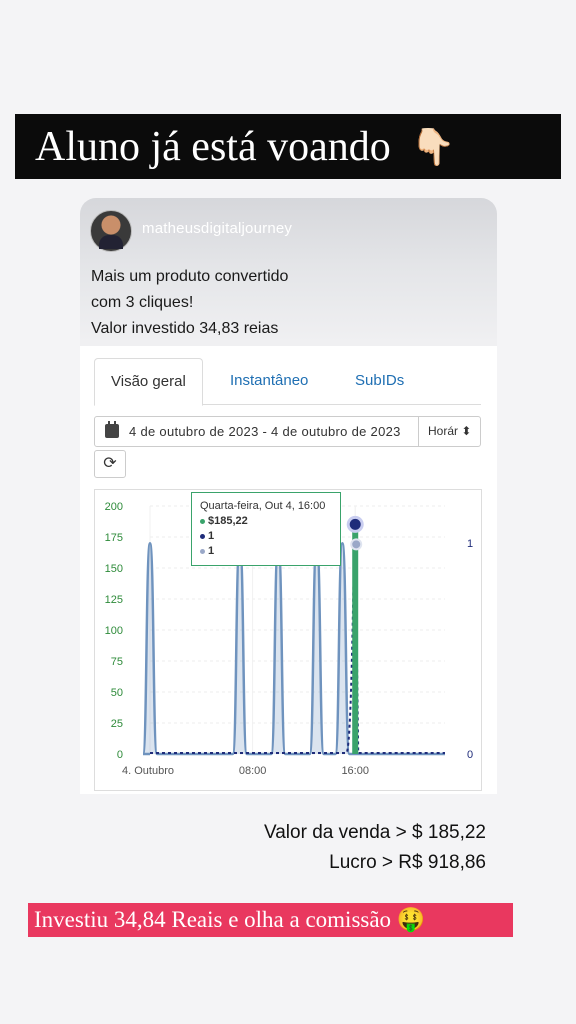 This screenshot has height=1024, width=576. What do you see at coordinates (114, 631) in the screenshot?
I see `y-tick-label: 100` at bounding box center [114, 631].